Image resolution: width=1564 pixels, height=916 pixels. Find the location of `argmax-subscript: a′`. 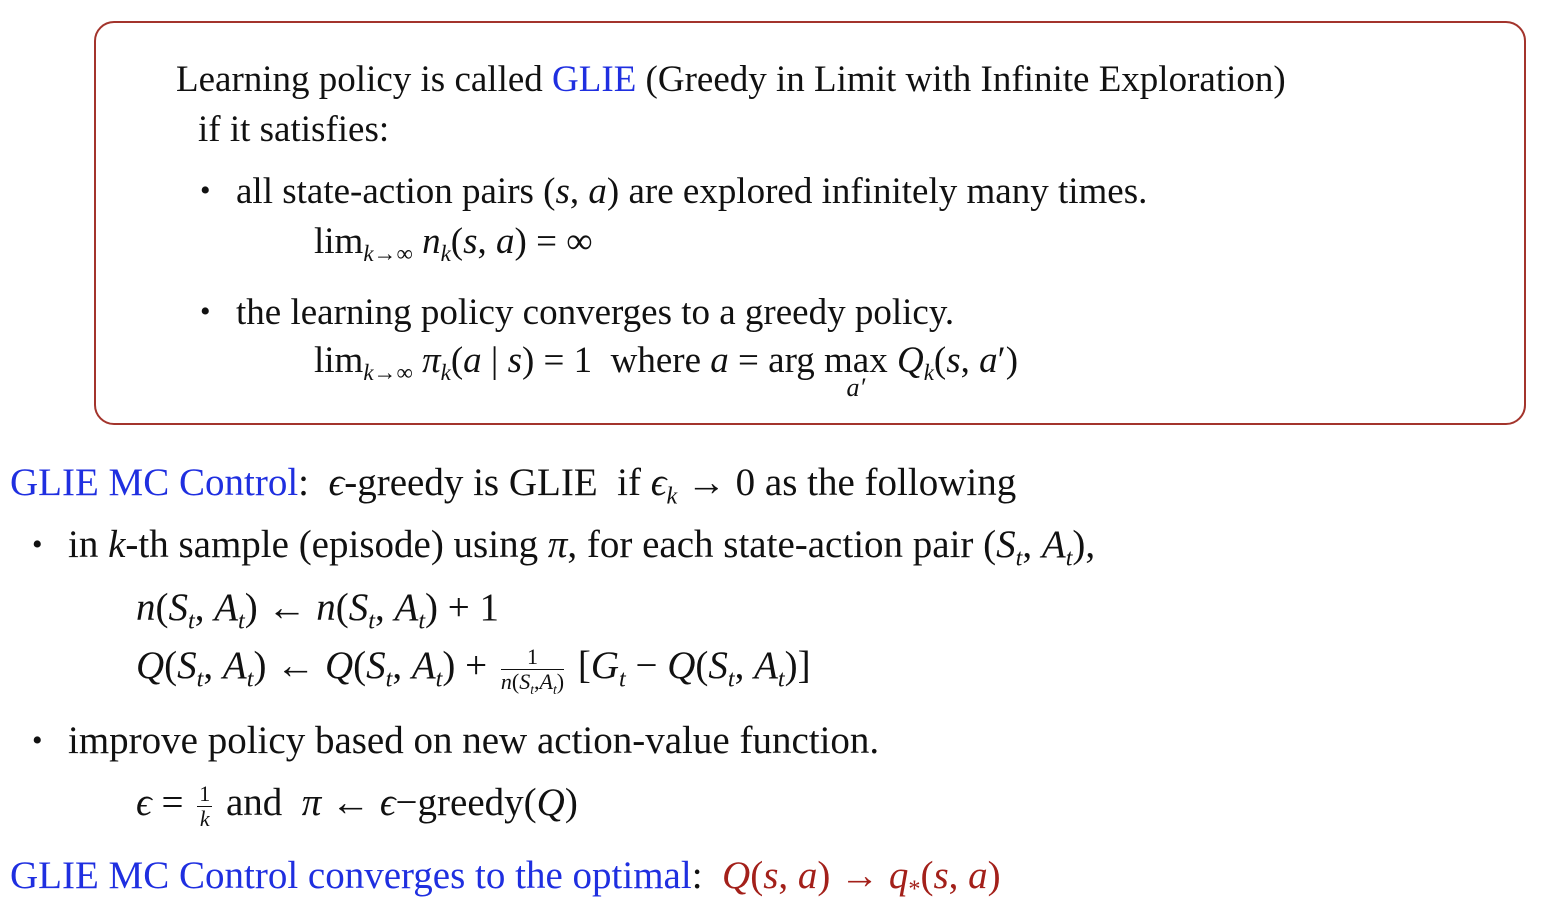

argmax-subscript: a′ is located at coordinates (856, 387).